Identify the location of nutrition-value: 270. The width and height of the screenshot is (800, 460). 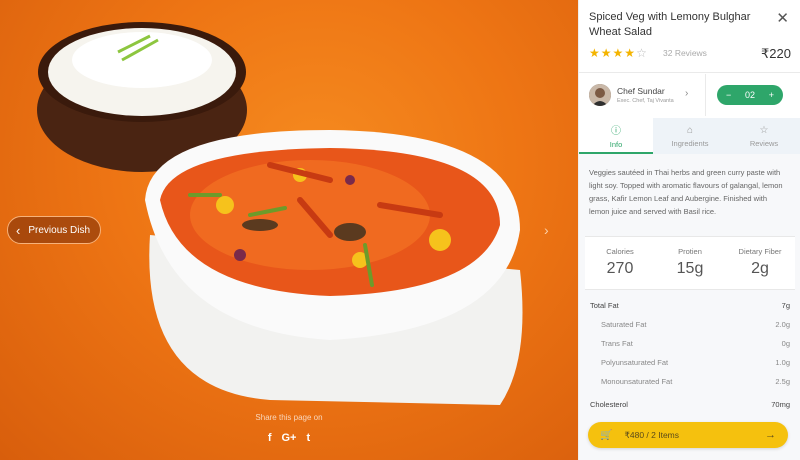
(620, 268).